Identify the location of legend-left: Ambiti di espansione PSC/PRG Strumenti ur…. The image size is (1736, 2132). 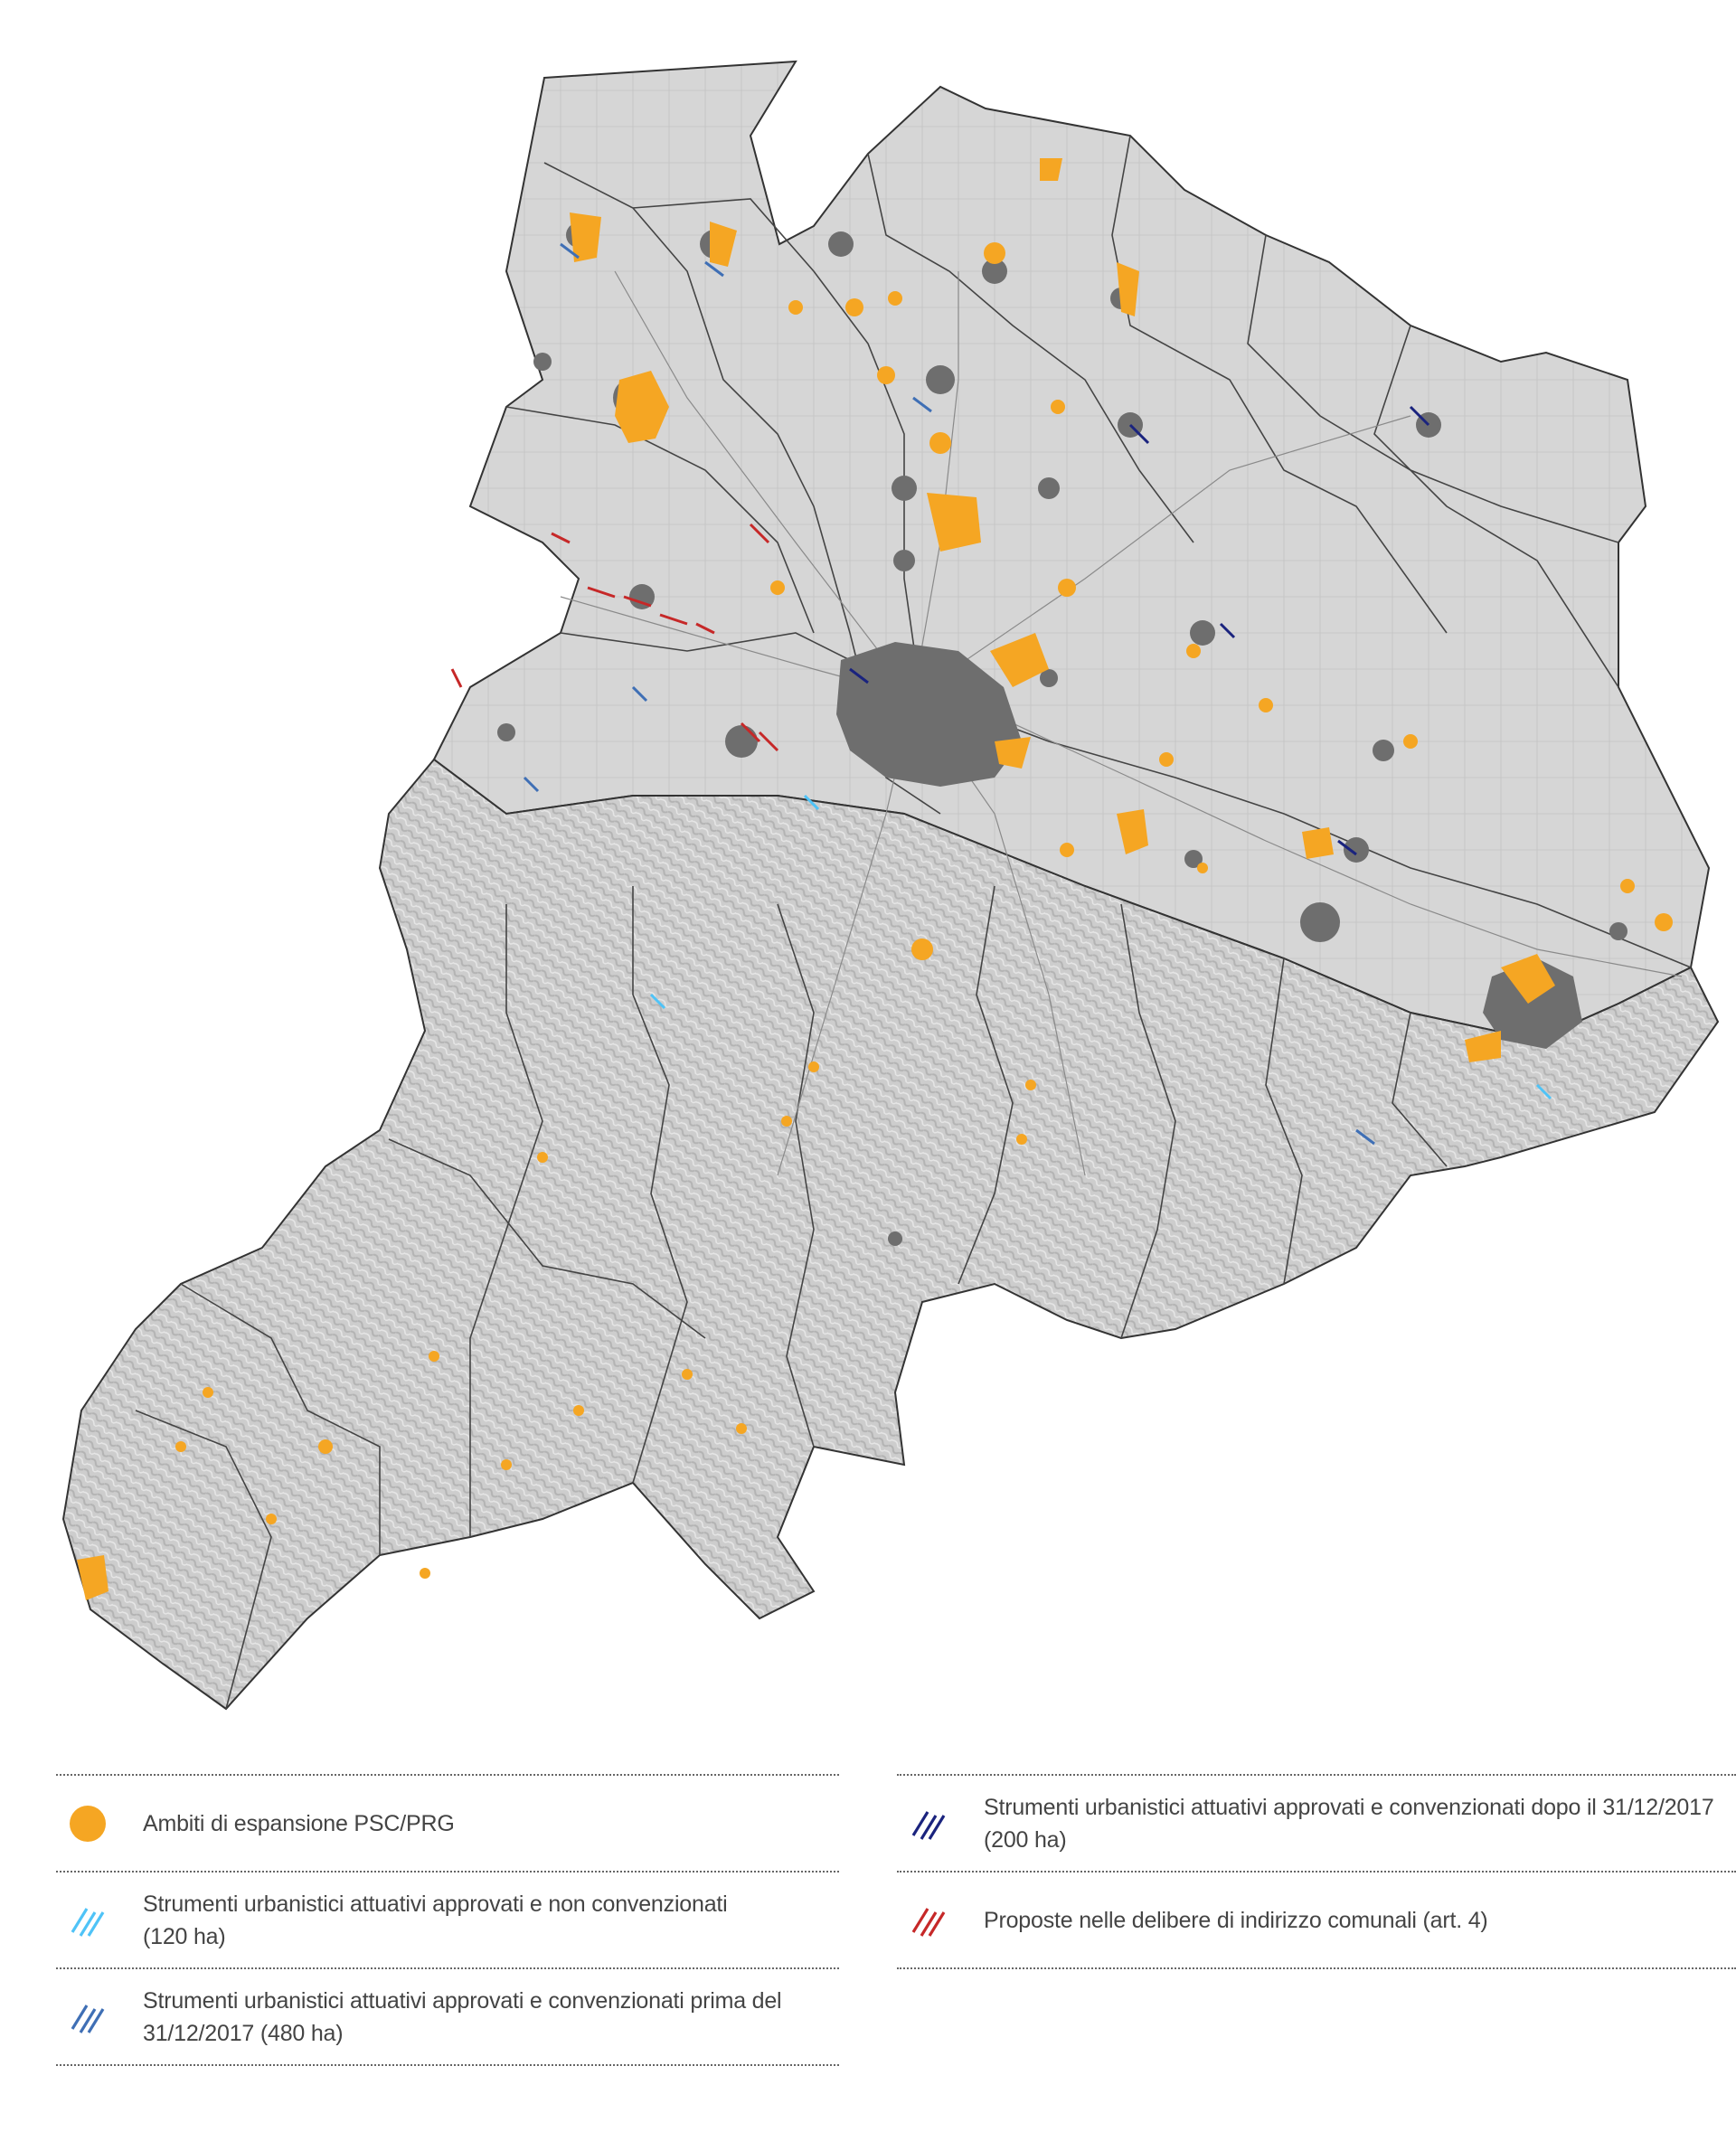
(448, 1920).